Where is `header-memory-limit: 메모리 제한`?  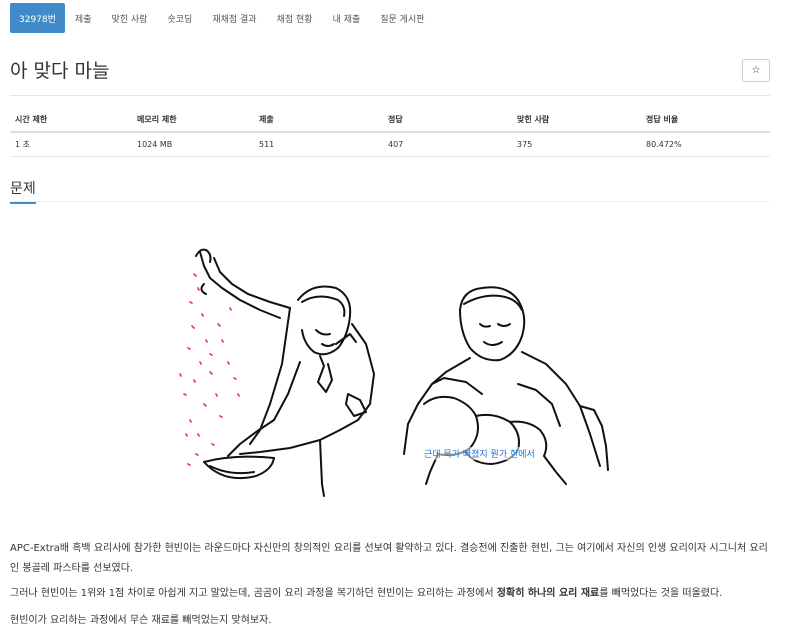
header-memory-limit: 메모리 제한 is located at coordinates (193, 120).